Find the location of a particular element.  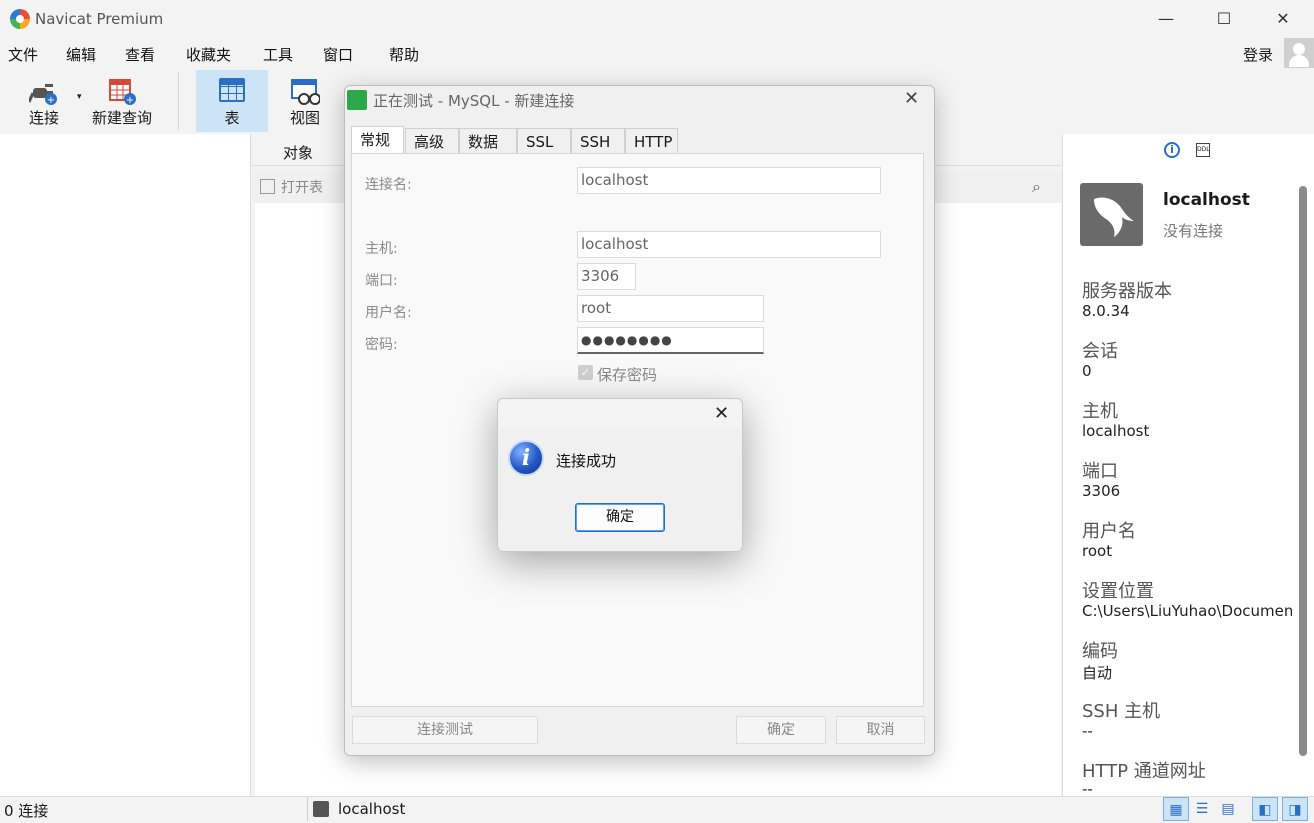

dialog-title: 正在测试 - MySQL - 新建连接 is located at coordinates (474, 101).